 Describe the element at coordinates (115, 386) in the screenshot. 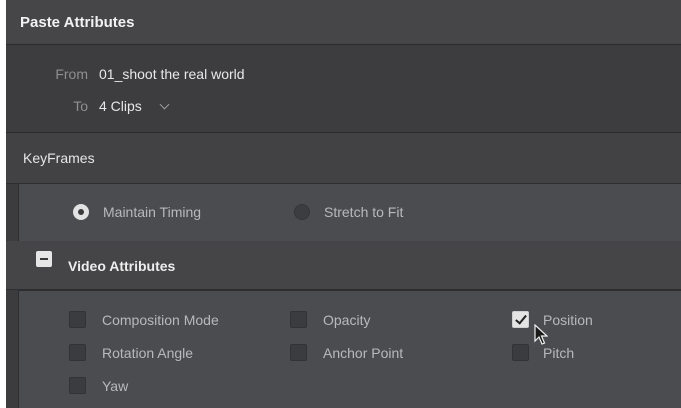

I see `yaw-label: Yaw` at that location.